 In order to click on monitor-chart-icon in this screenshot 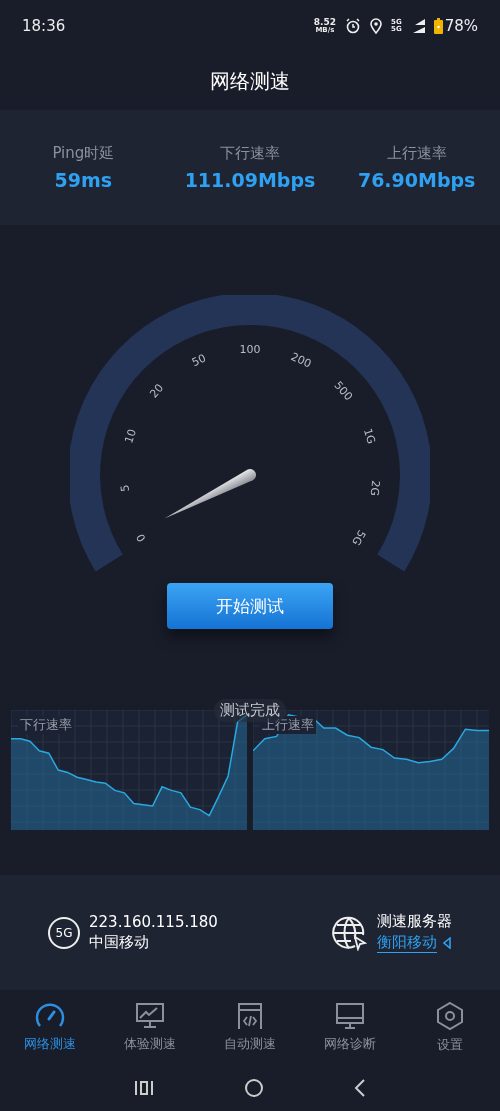, I will do `click(150, 1016)`.